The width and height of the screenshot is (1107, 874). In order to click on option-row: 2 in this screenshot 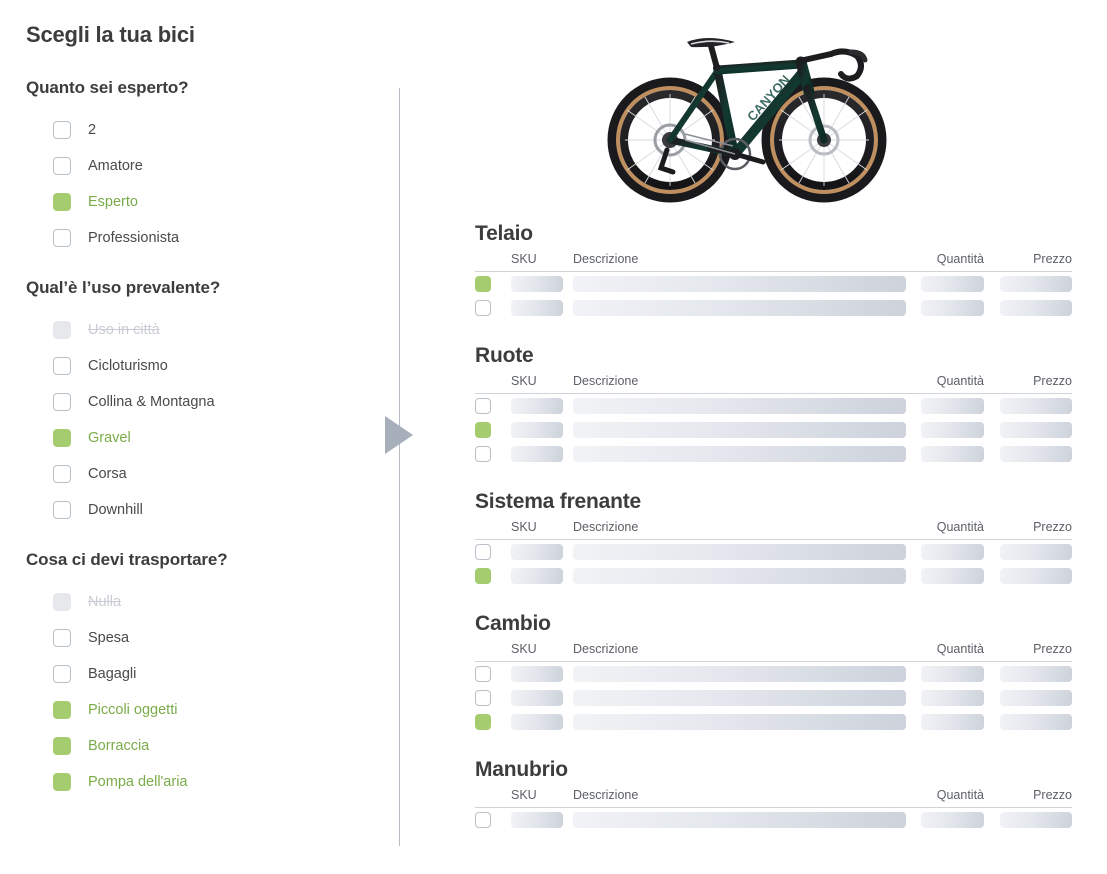, I will do `click(213, 130)`.